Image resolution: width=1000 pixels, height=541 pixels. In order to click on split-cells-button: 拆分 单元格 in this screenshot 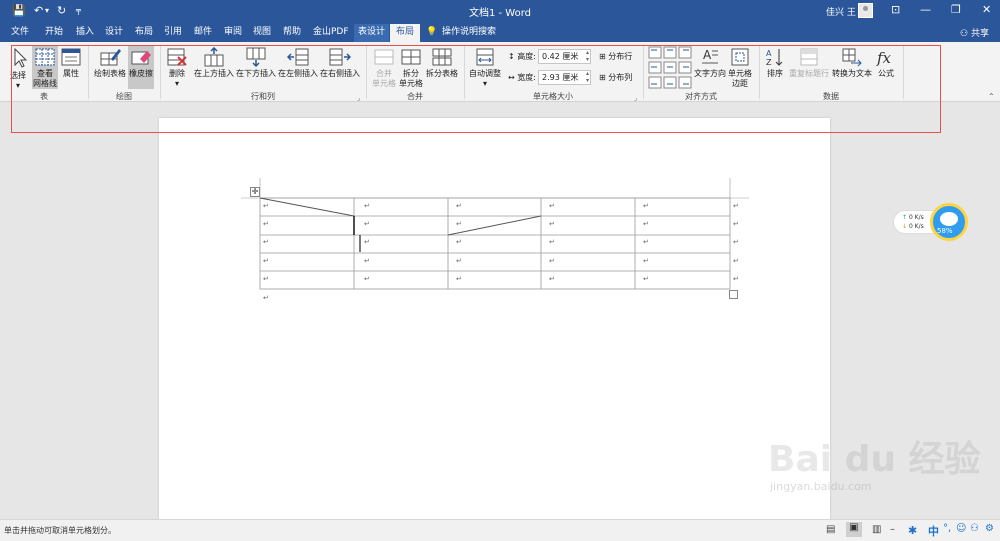, I will do `click(411, 68)`.